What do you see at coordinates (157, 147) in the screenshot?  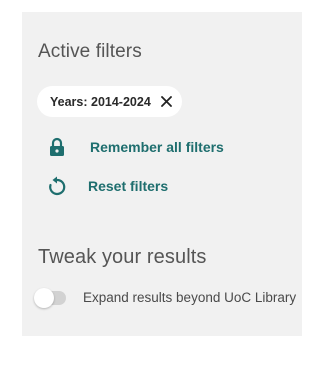 I see `remember-filters-label: Remember all filters` at bounding box center [157, 147].